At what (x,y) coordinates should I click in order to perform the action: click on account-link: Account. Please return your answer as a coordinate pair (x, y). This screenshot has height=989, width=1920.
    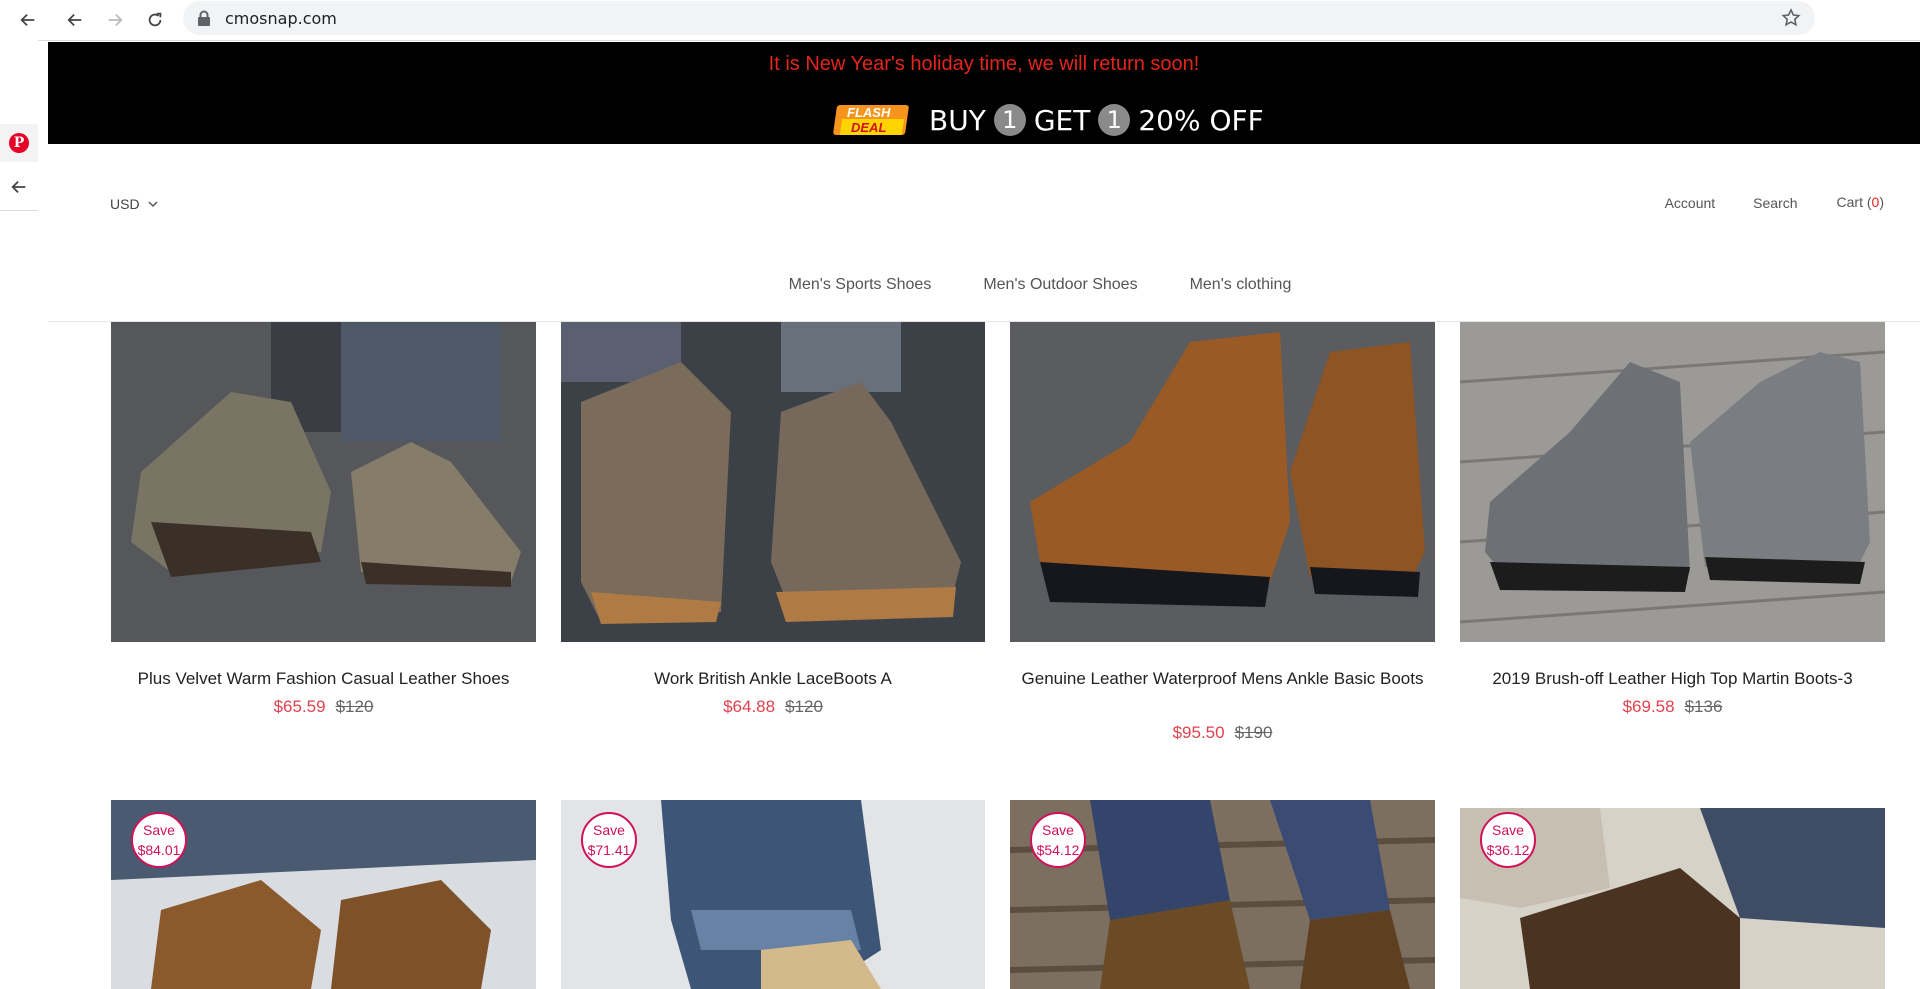
    Looking at the image, I should click on (1690, 203).